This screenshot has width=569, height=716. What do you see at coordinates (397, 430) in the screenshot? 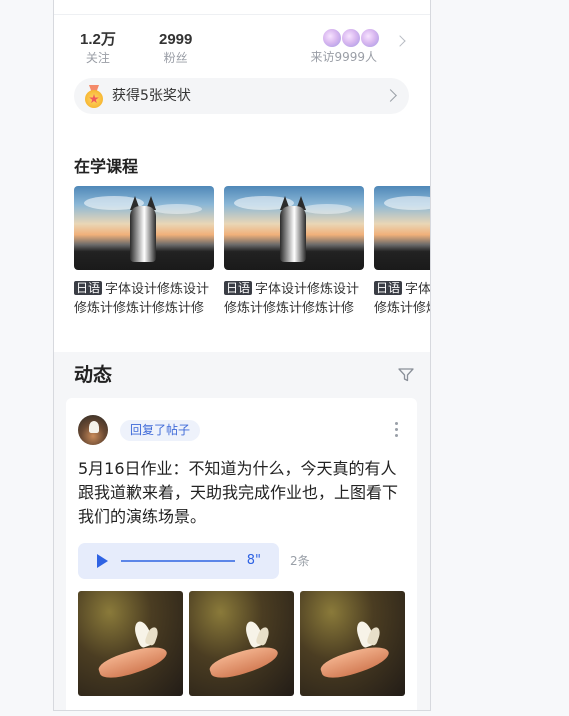
I see `more-icon` at bounding box center [397, 430].